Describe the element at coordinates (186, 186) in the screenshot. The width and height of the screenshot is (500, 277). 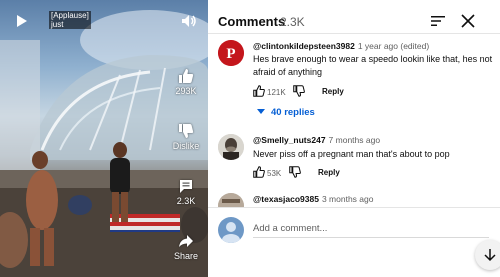
I see `comment-icon` at that location.